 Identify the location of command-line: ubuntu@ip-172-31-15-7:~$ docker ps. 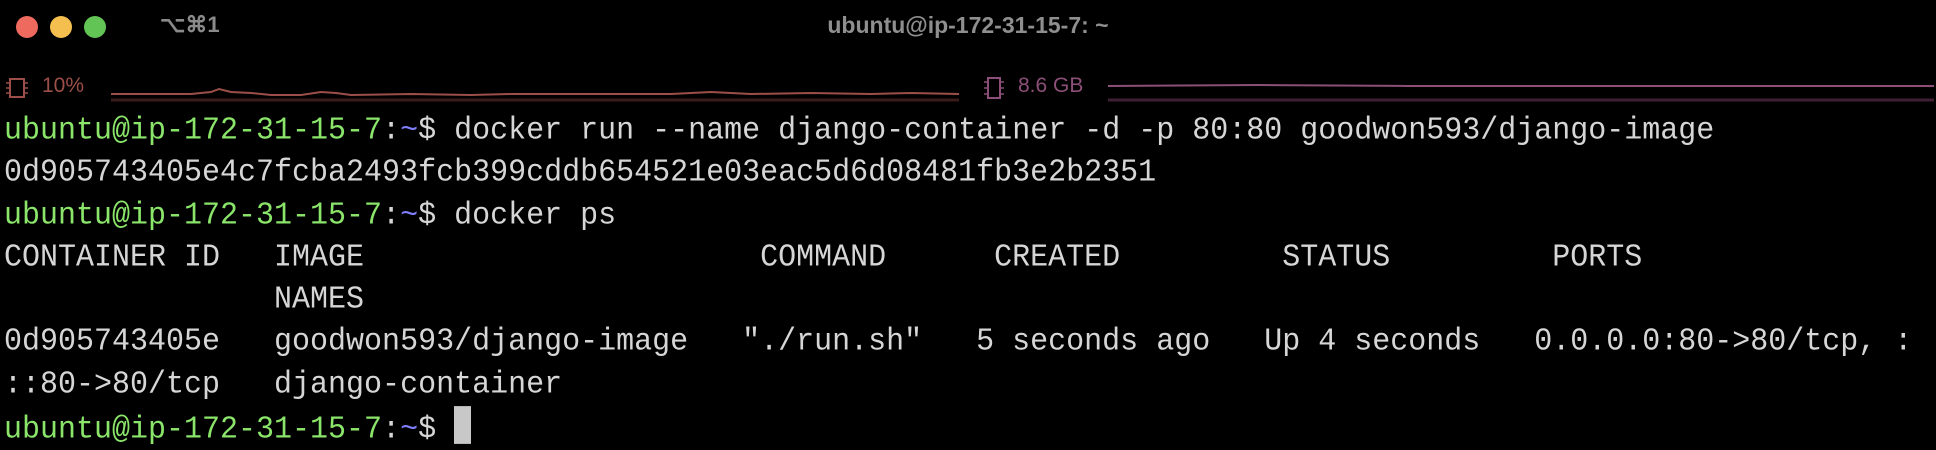
(958, 216).